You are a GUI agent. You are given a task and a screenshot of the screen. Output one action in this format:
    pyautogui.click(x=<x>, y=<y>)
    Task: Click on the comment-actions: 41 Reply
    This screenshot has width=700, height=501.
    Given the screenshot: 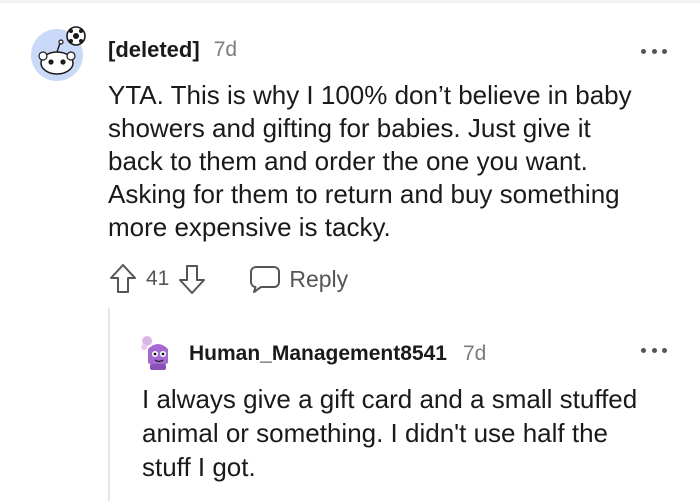 What is the action you would take?
    pyautogui.click(x=228, y=279)
    